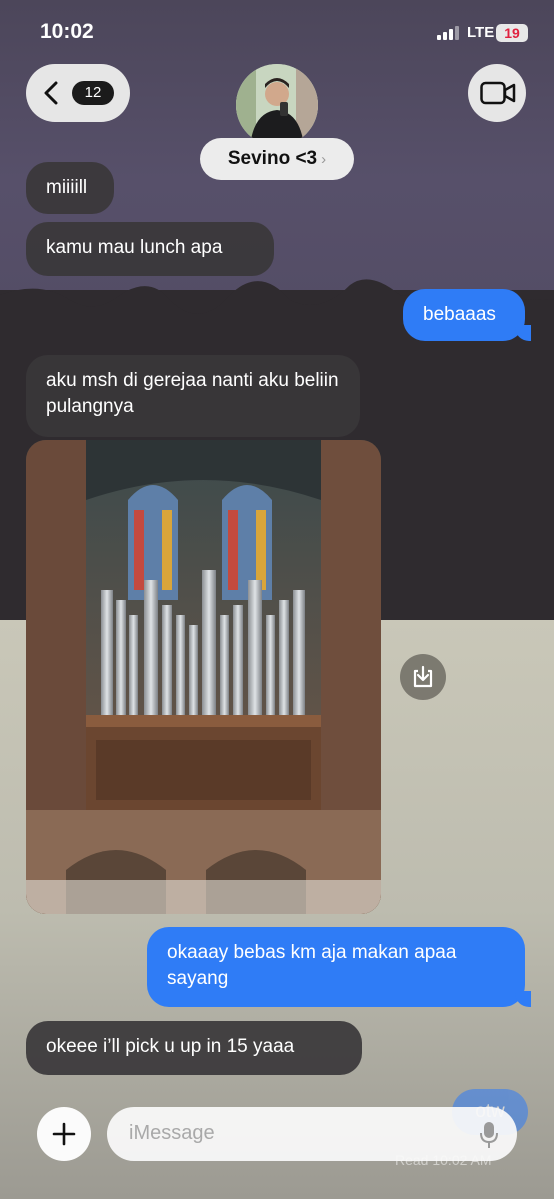 Image resolution: width=554 pixels, height=1199 pixels. What do you see at coordinates (272, 158) in the screenshot?
I see `contact-name: Sevino <3` at bounding box center [272, 158].